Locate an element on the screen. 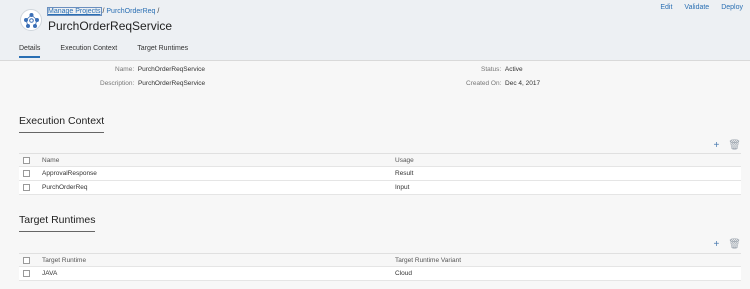 The height and width of the screenshot is (289, 750). row-name: PurchOrderReq is located at coordinates (65, 187).